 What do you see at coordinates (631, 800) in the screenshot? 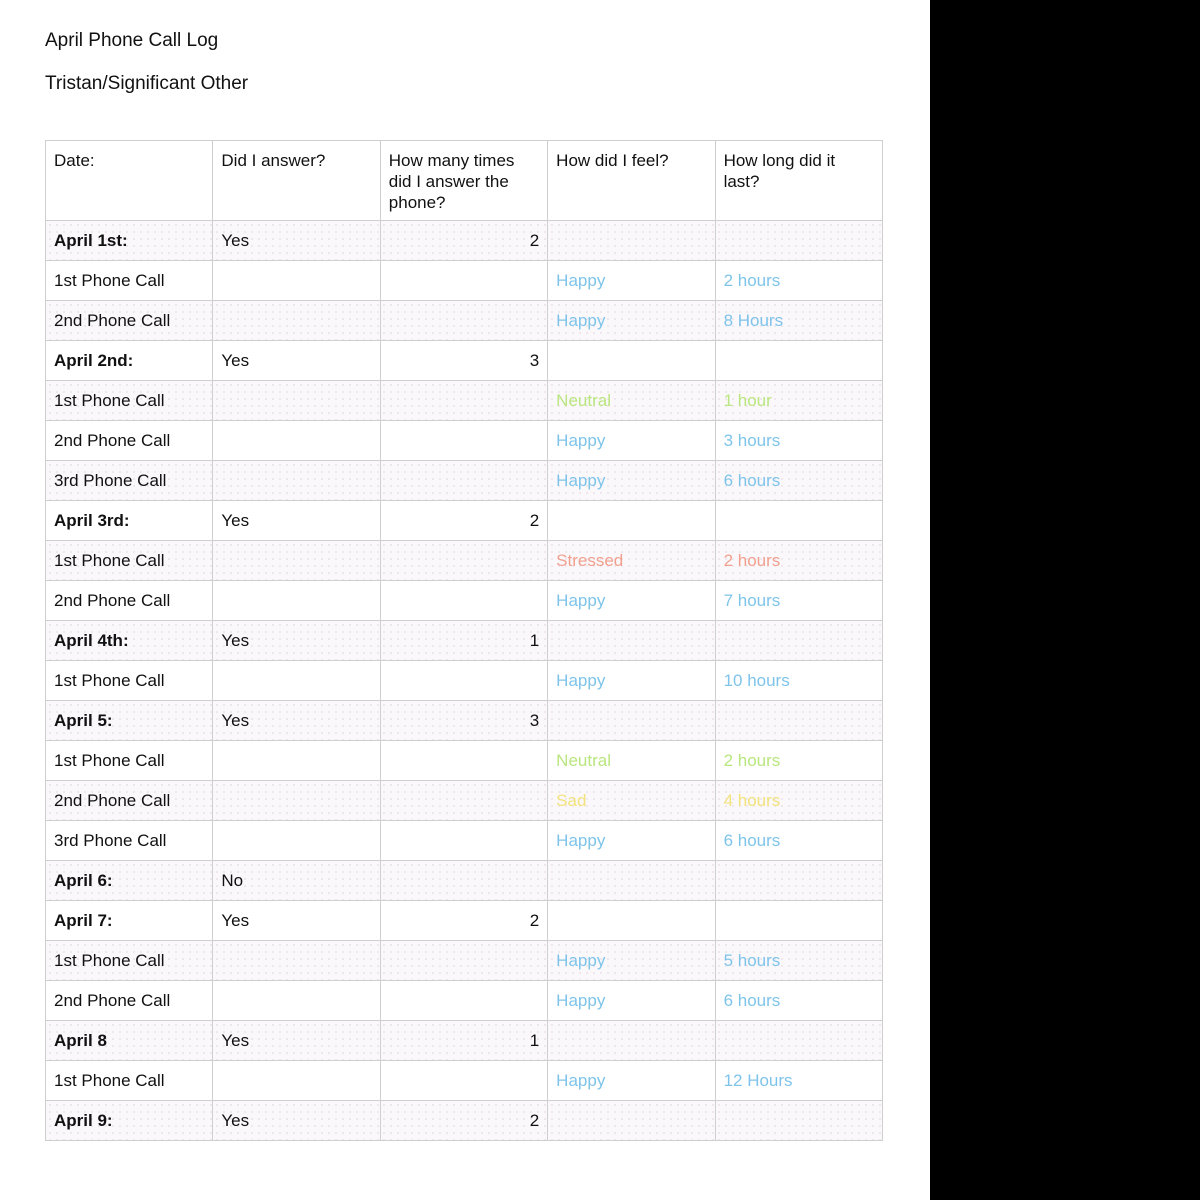
I see `feeling-cell: Sad` at bounding box center [631, 800].